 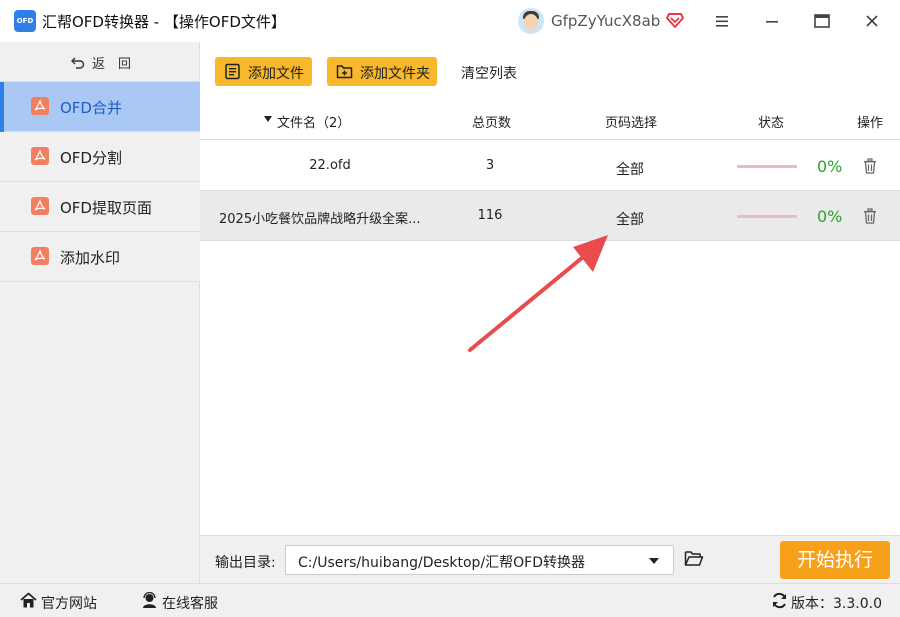 I want to click on home-icon, so click(x=28, y=600).